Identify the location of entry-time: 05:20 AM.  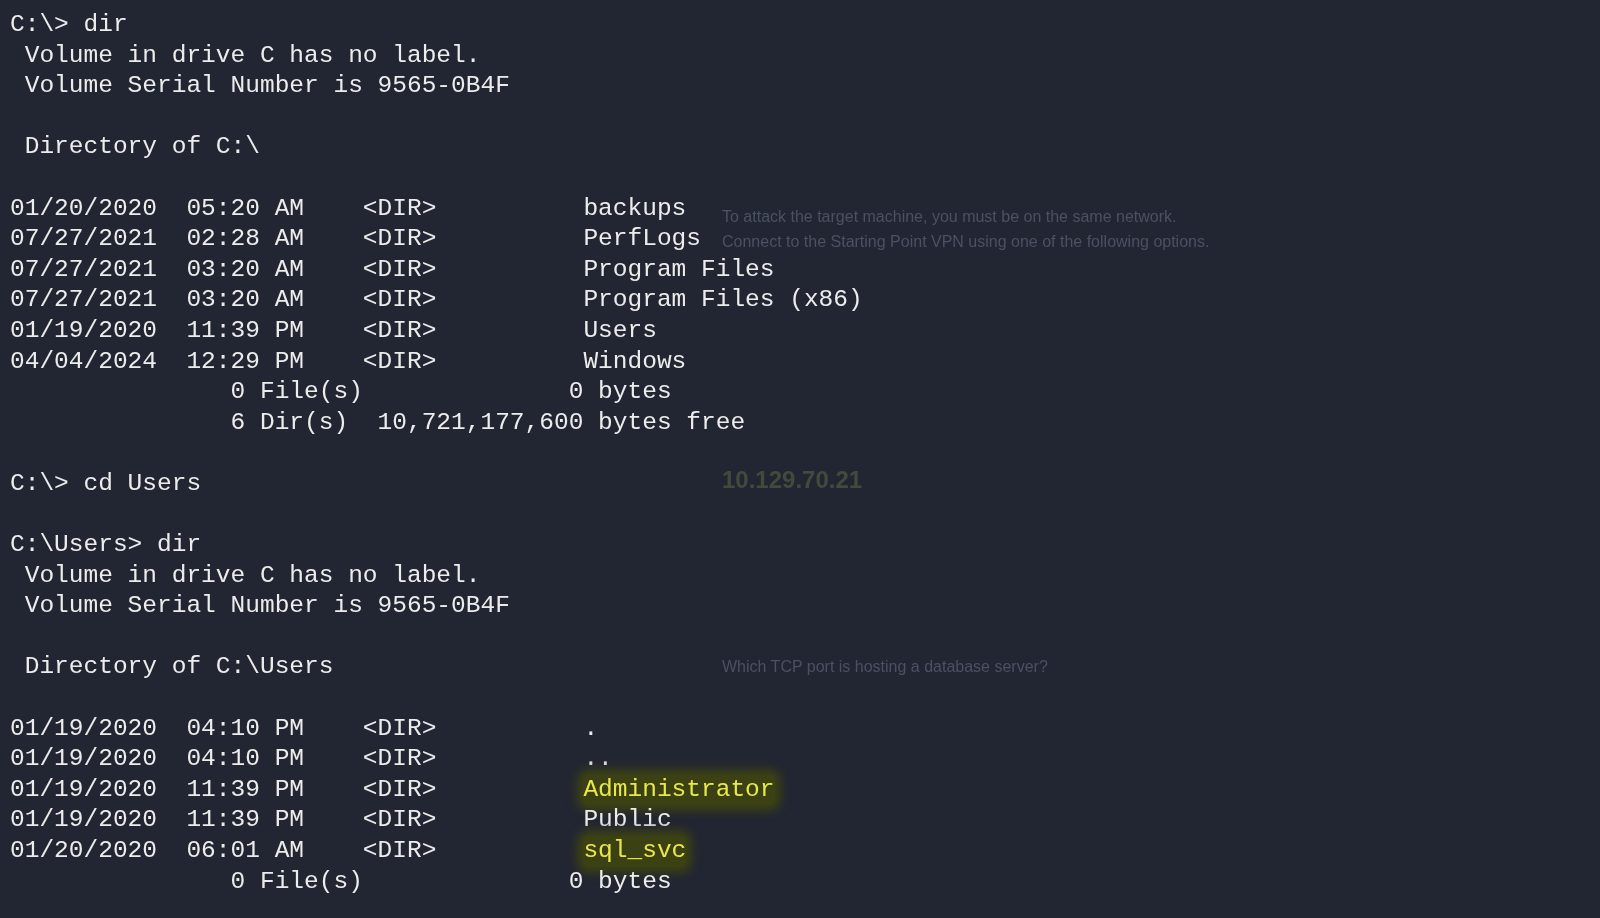
(245, 208).